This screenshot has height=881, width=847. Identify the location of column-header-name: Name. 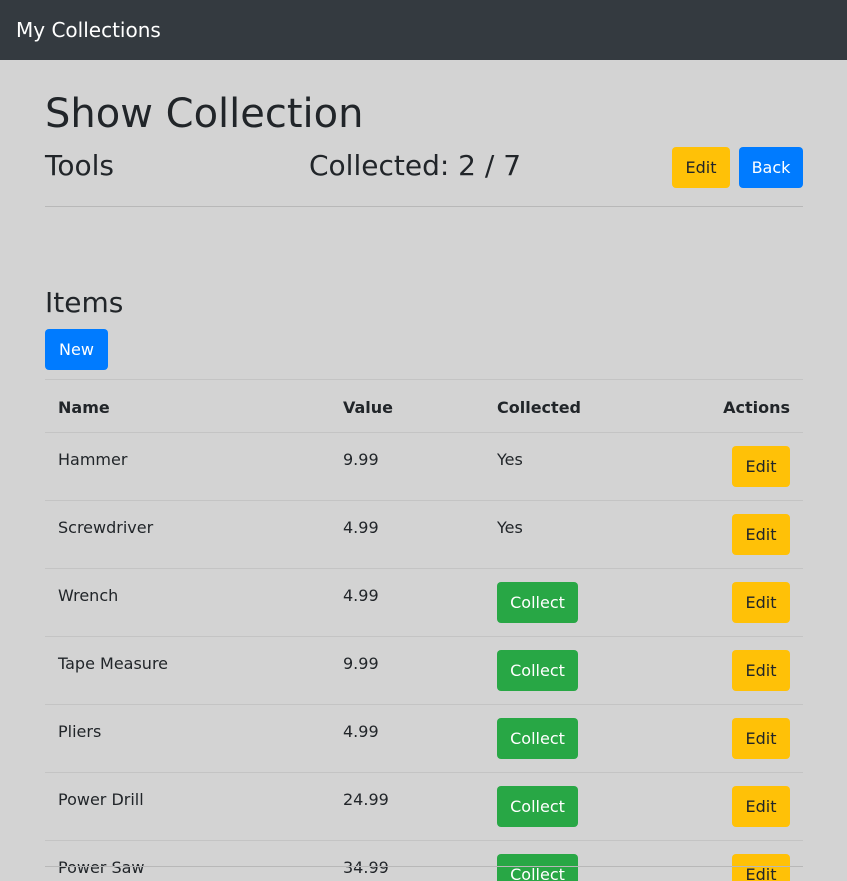
(187, 406).